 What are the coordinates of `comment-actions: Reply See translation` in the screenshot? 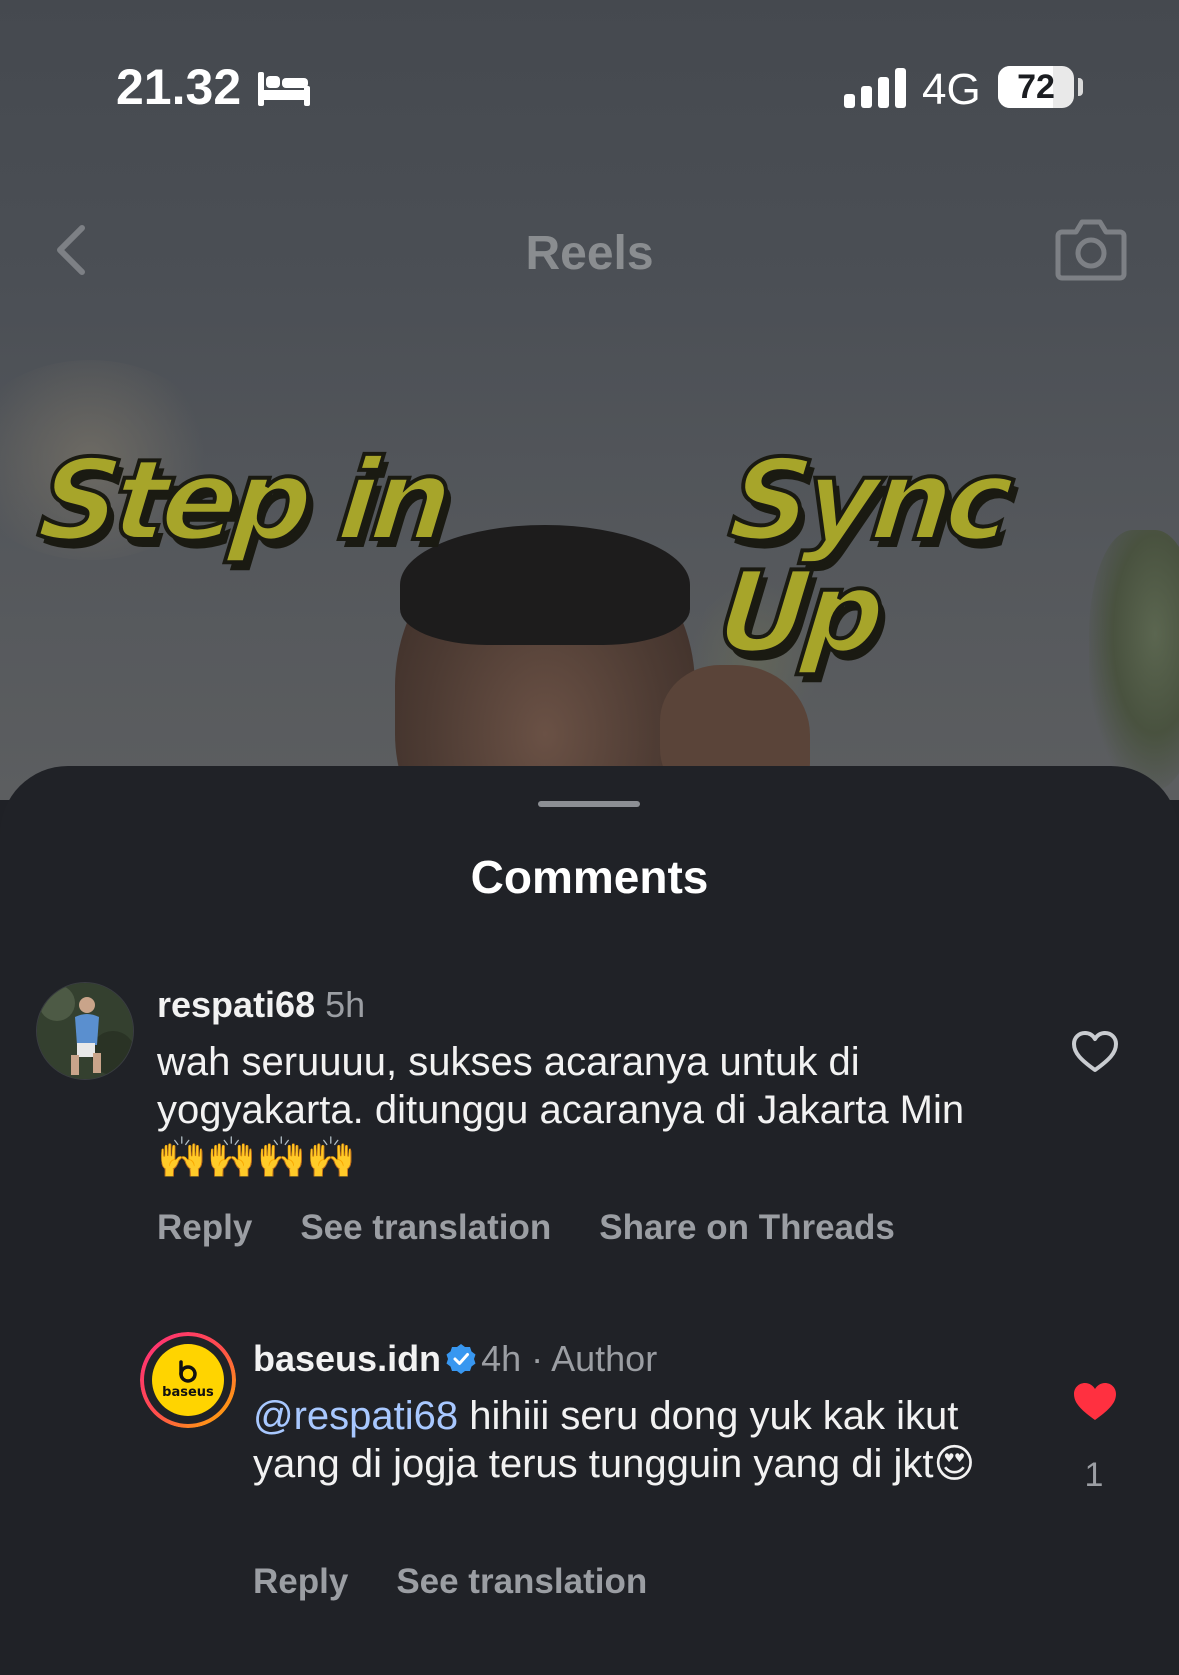 It's located at (474, 1582).